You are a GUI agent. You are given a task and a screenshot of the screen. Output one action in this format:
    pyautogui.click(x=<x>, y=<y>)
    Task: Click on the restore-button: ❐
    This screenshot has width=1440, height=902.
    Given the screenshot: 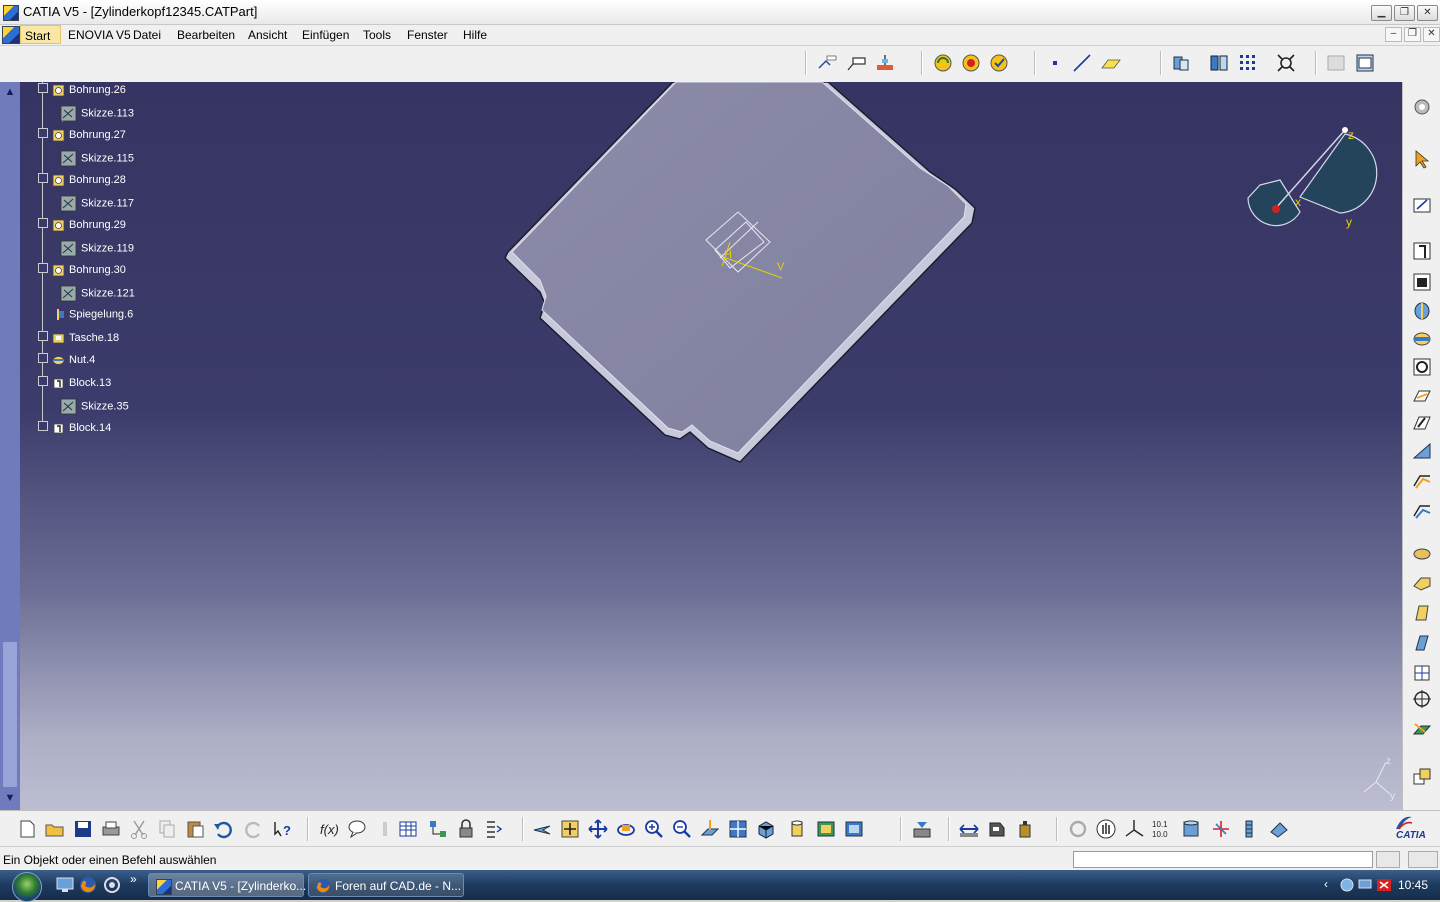 What is the action you would take?
    pyautogui.click(x=1404, y=13)
    